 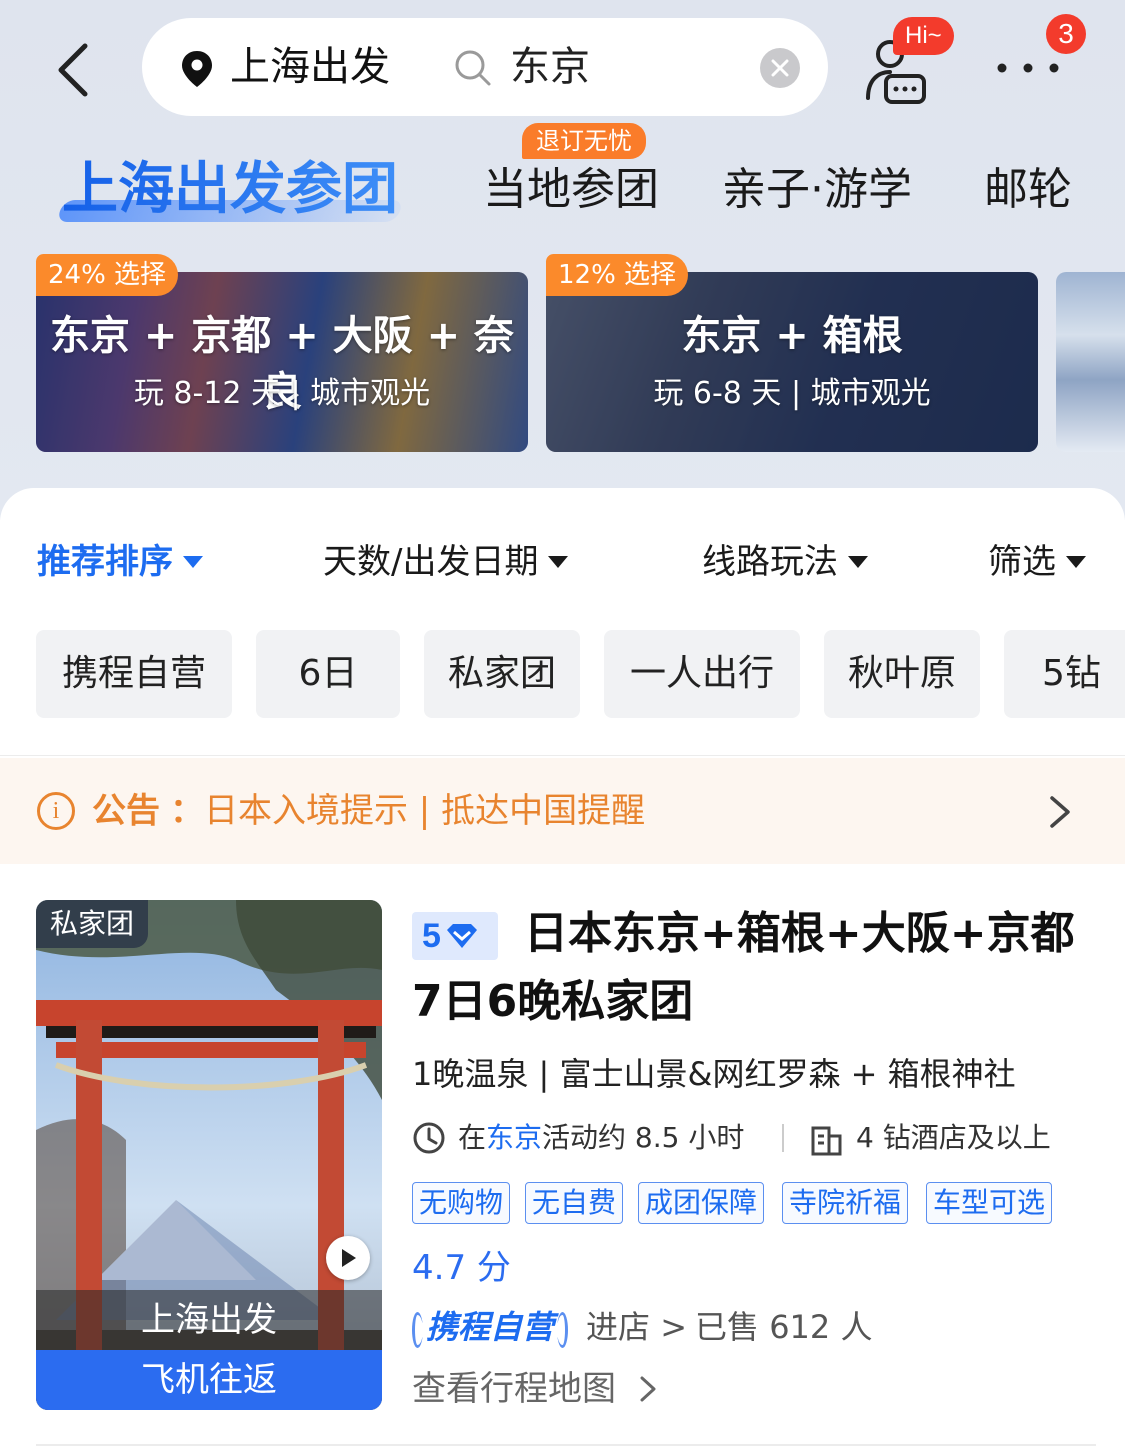 What do you see at coordinates (431, 562) in the screenshot?
I see `sort-label: 天数/出发日期` at bounding box center [431, 562].